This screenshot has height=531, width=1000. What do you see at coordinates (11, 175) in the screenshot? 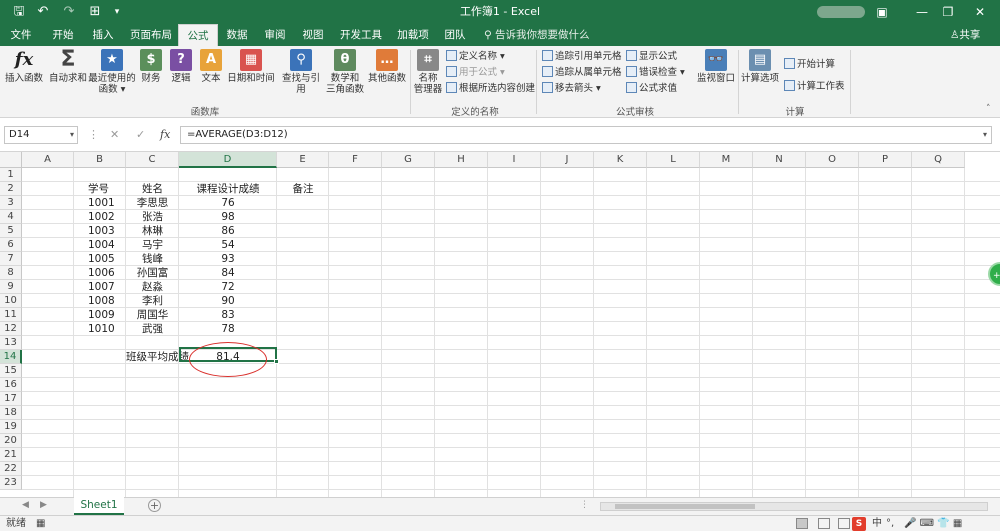
I see `row-header-1: 1` at bounding box center [11, 175].